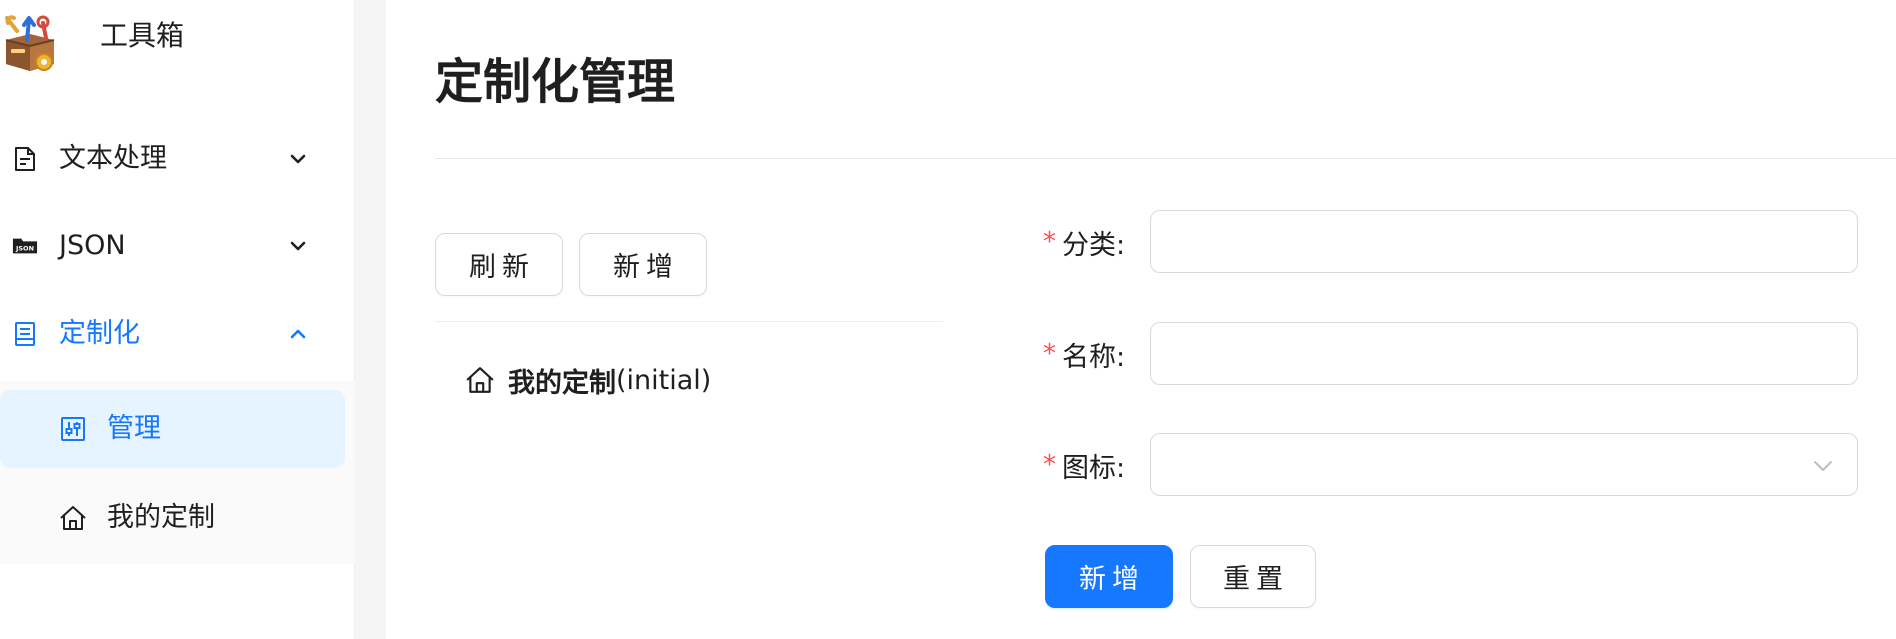 This screenshot has width=1896, height=639. I want to click on sidebar-item-label: 文本处理, so click(113, 158).